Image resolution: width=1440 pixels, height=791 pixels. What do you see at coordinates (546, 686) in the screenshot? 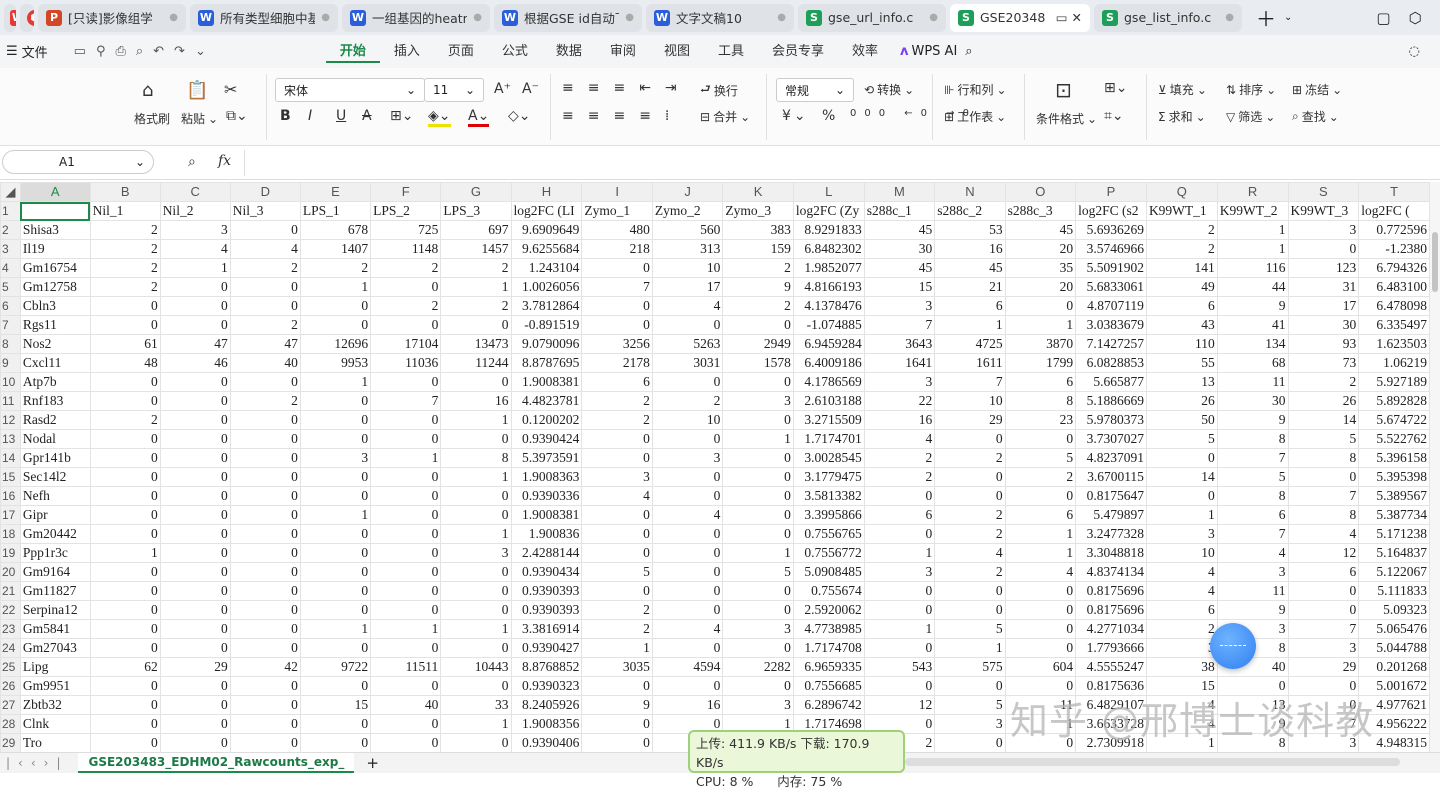
I see `value-cell: 0.9390323` at bounding box center [546, 686].